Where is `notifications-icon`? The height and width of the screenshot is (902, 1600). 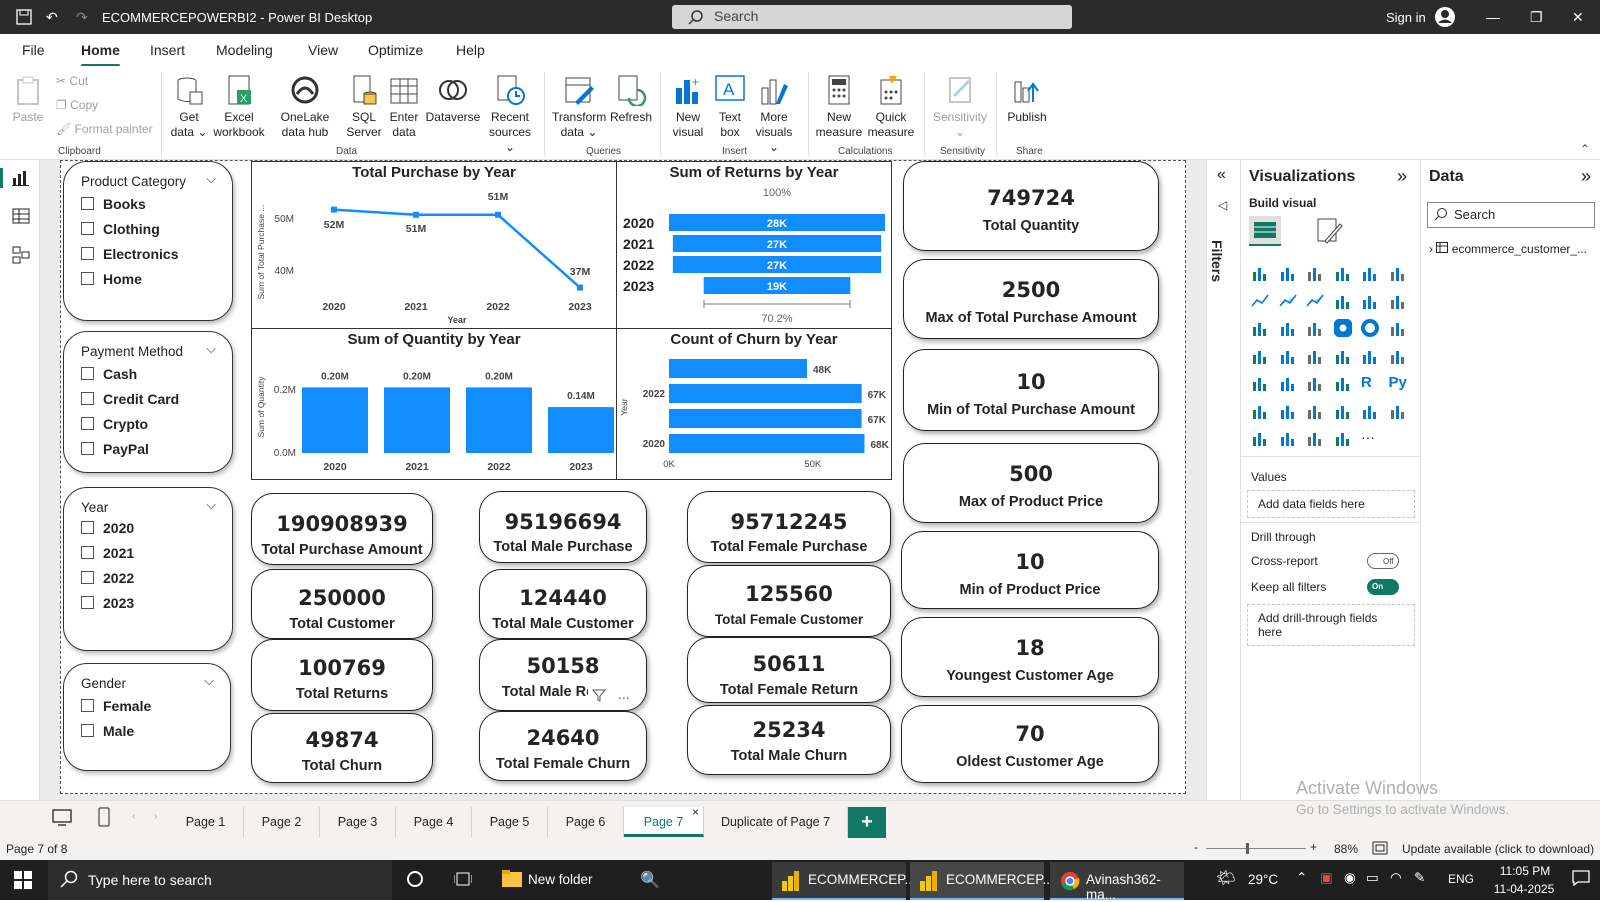
notifications-icon is located at coordinates (1581, 880).